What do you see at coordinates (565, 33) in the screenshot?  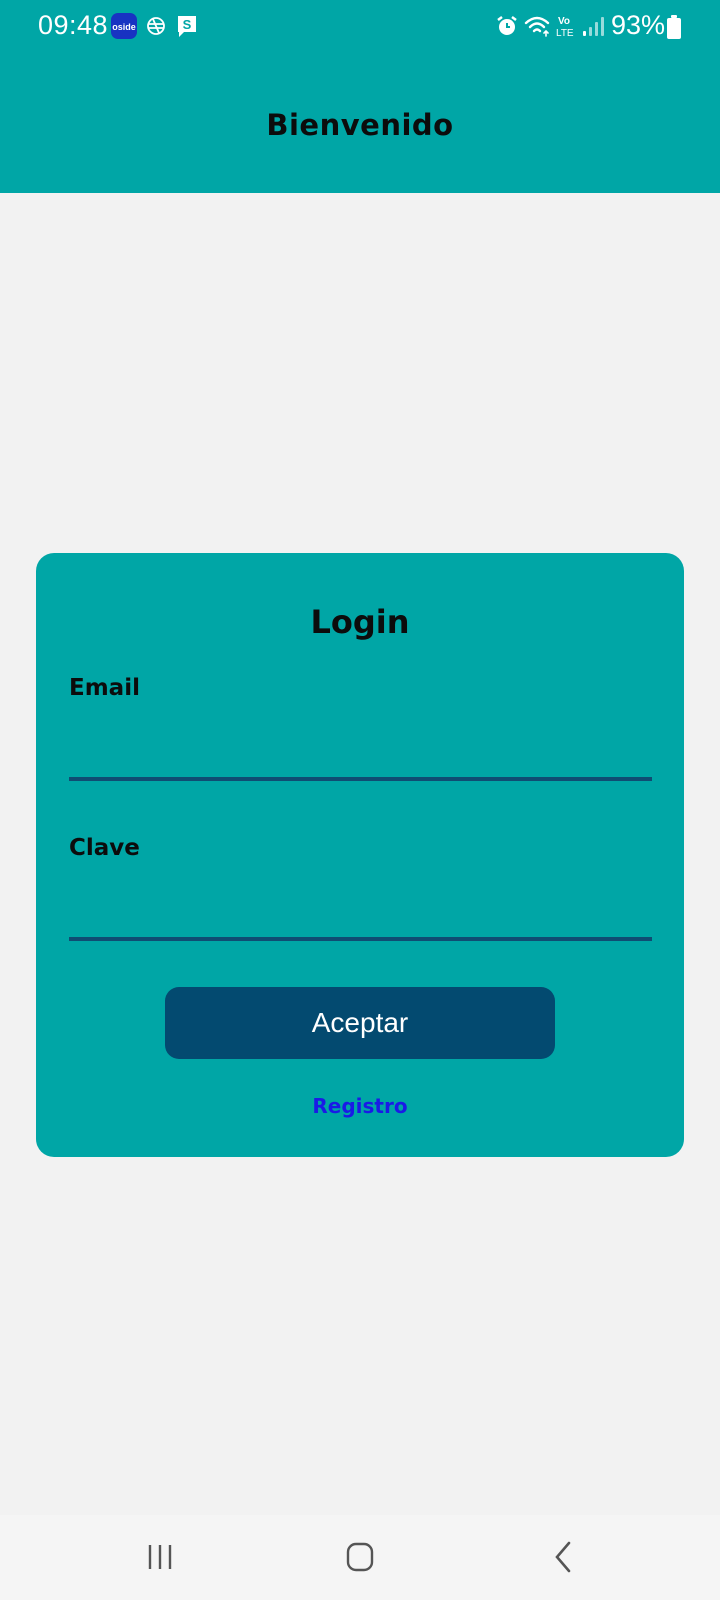 I see `svg-text: LTE` at bounding box center [565, 33].